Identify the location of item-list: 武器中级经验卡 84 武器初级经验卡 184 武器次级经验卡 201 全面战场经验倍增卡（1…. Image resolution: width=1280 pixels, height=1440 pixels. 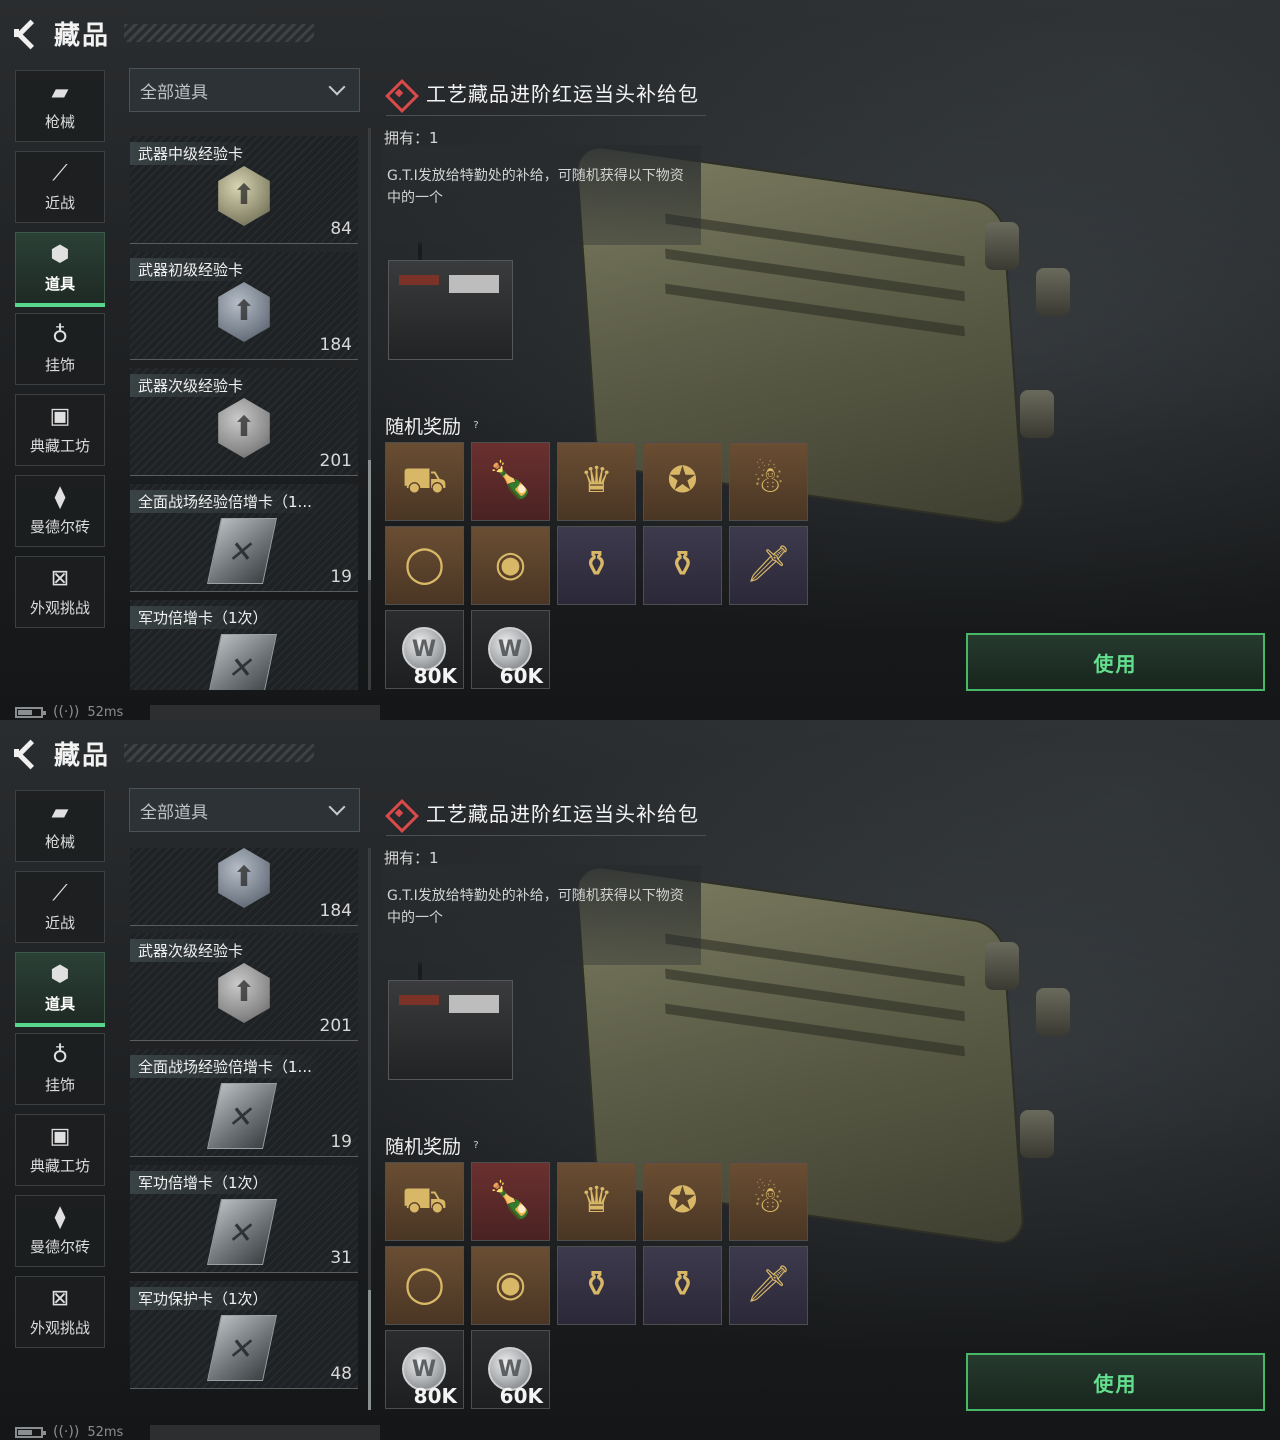
(245, 409).